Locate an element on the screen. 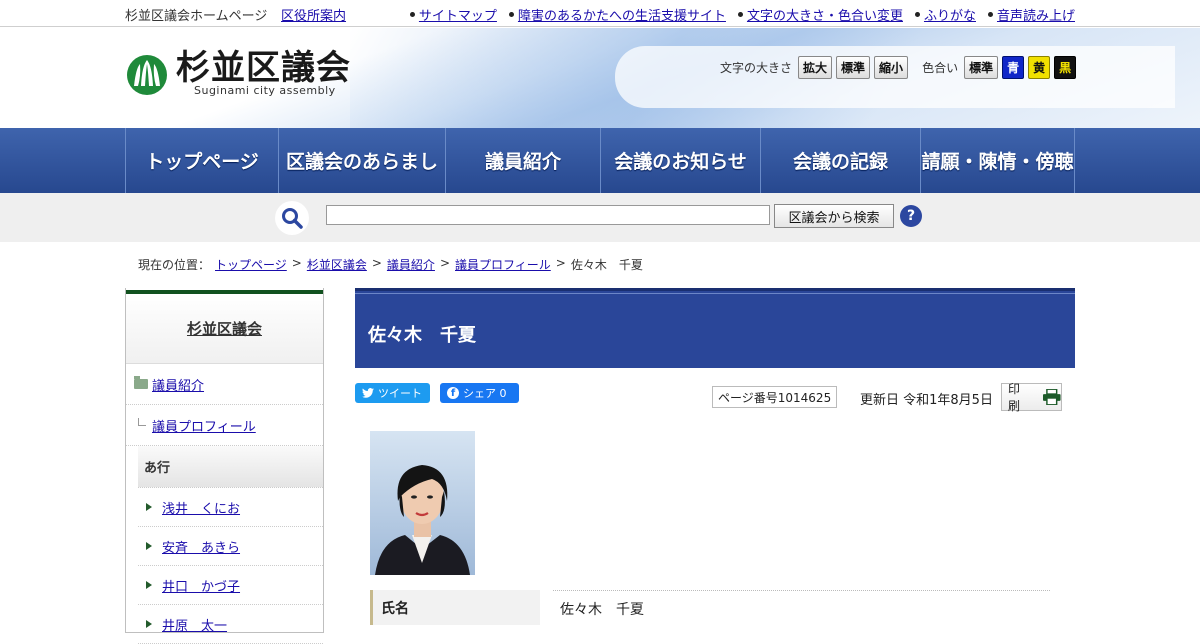  text-to-speech-link: 音声読み上げ is located at coordinates (1036, 14).